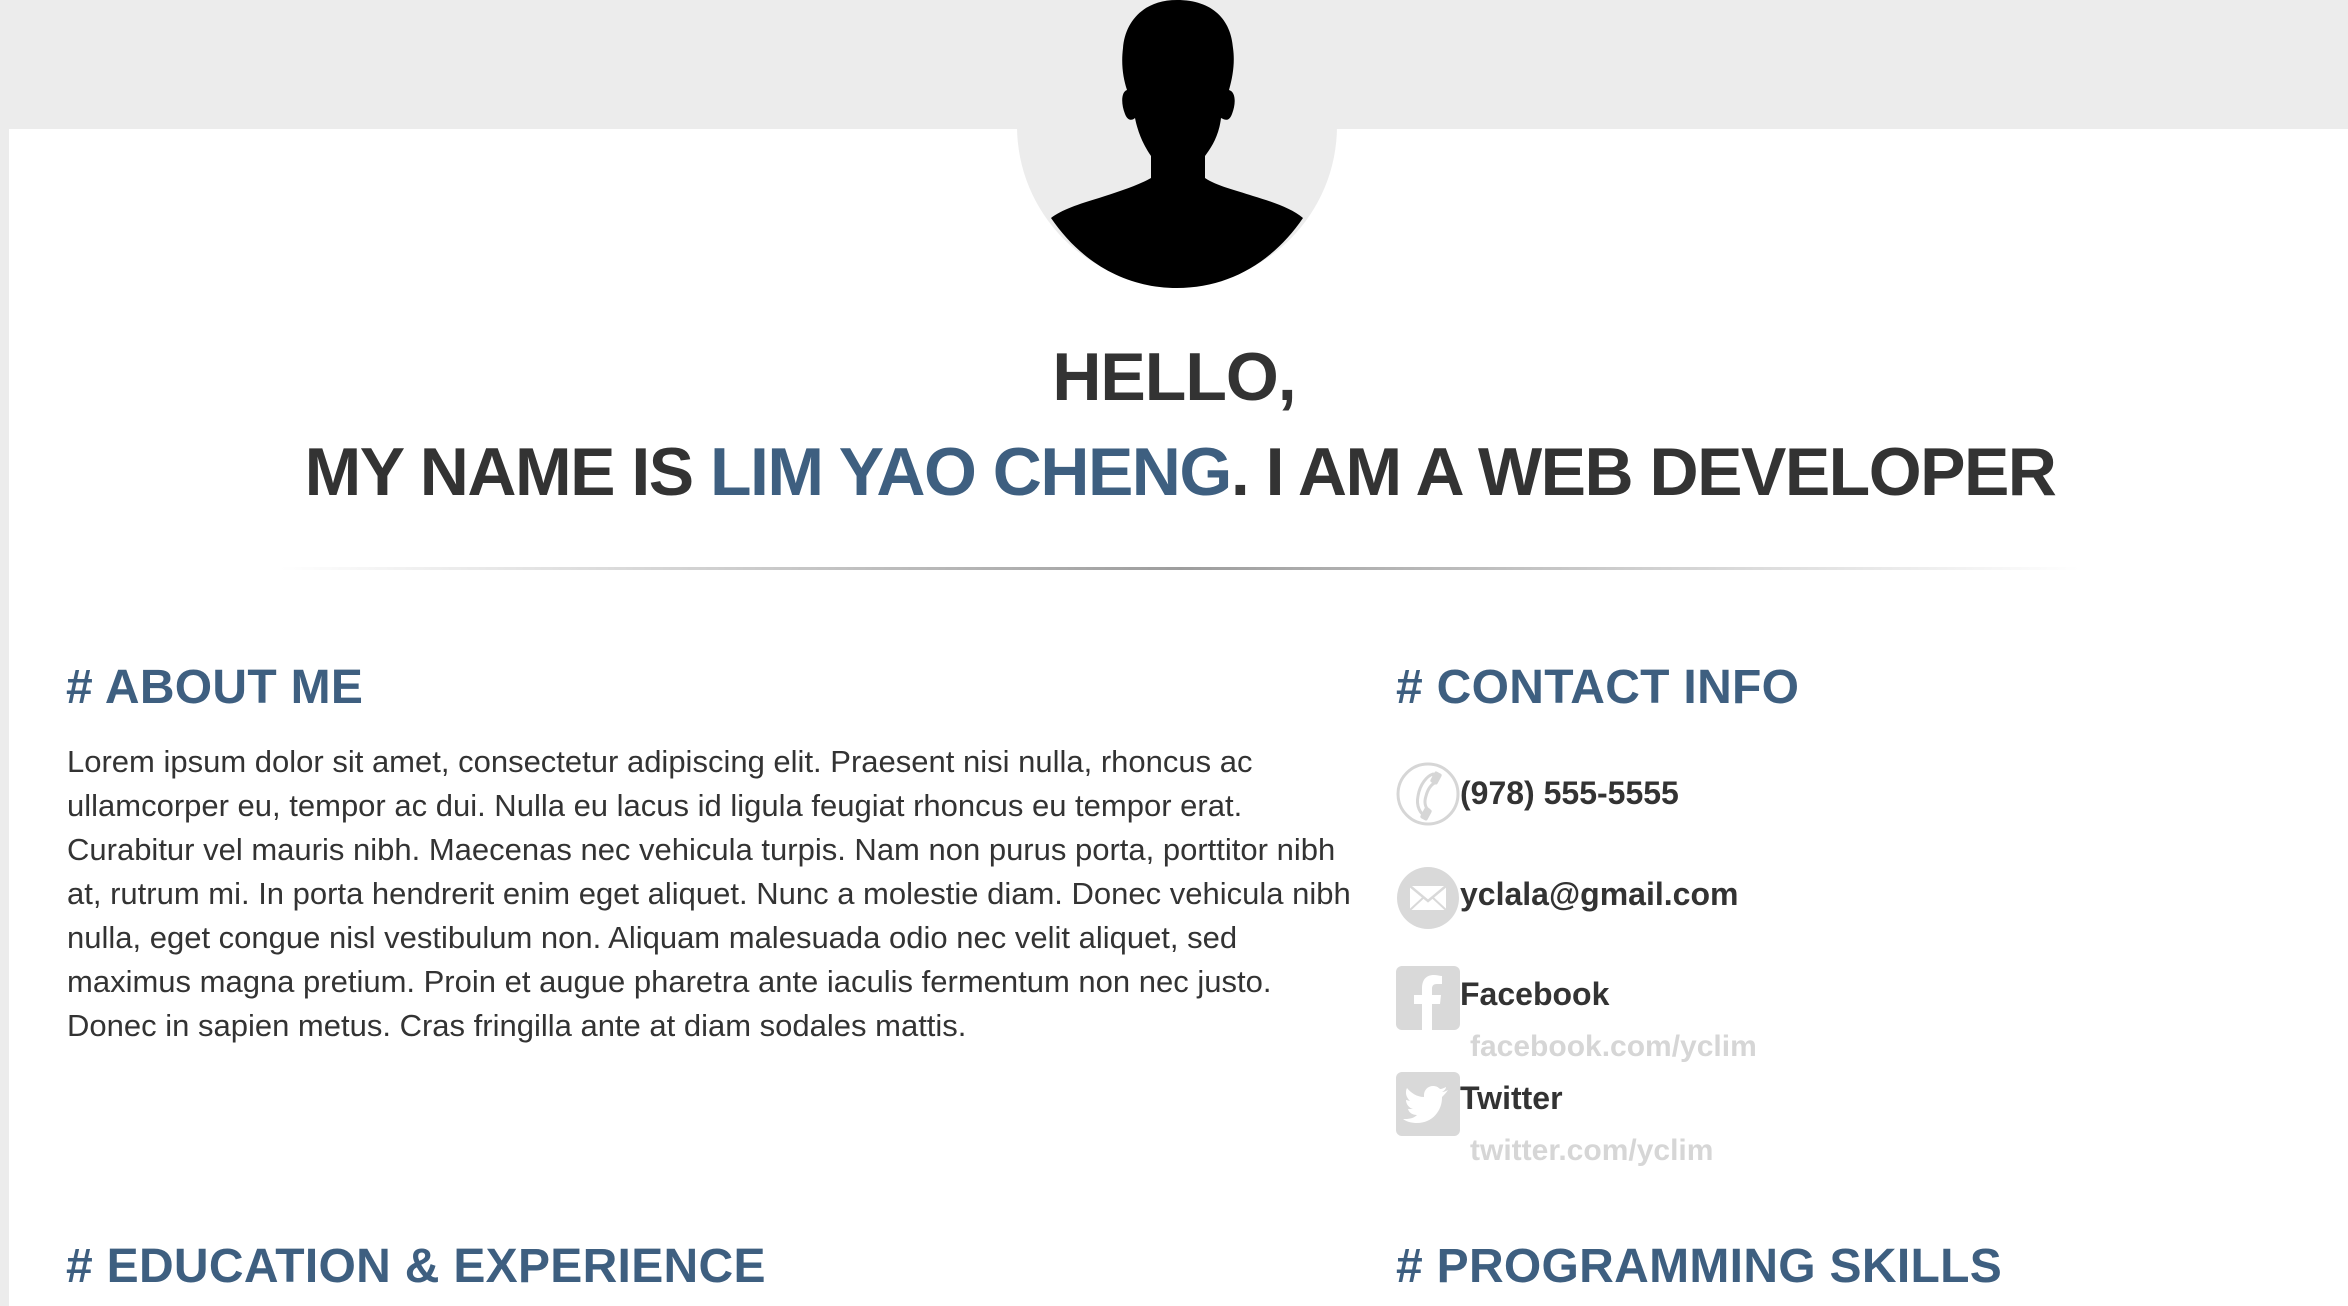 Image resolution: width=2348 pixels, height=1306 pixels. What do you see at coordinates (1428, 898) in the screenshot?
I see `envelope-icon` at bounding box center [1428, 898].